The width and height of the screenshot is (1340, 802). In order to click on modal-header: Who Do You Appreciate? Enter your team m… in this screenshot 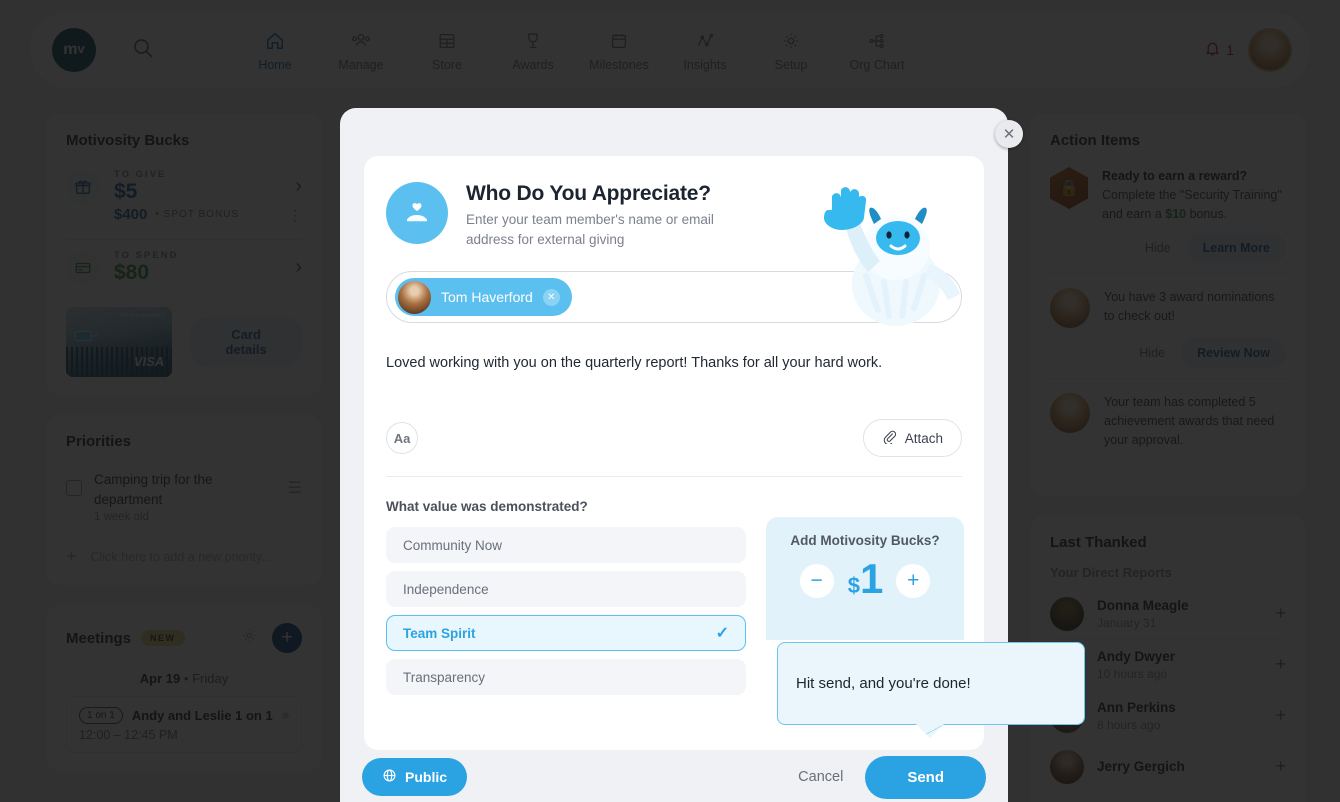, I will do `click(674, 254)`.